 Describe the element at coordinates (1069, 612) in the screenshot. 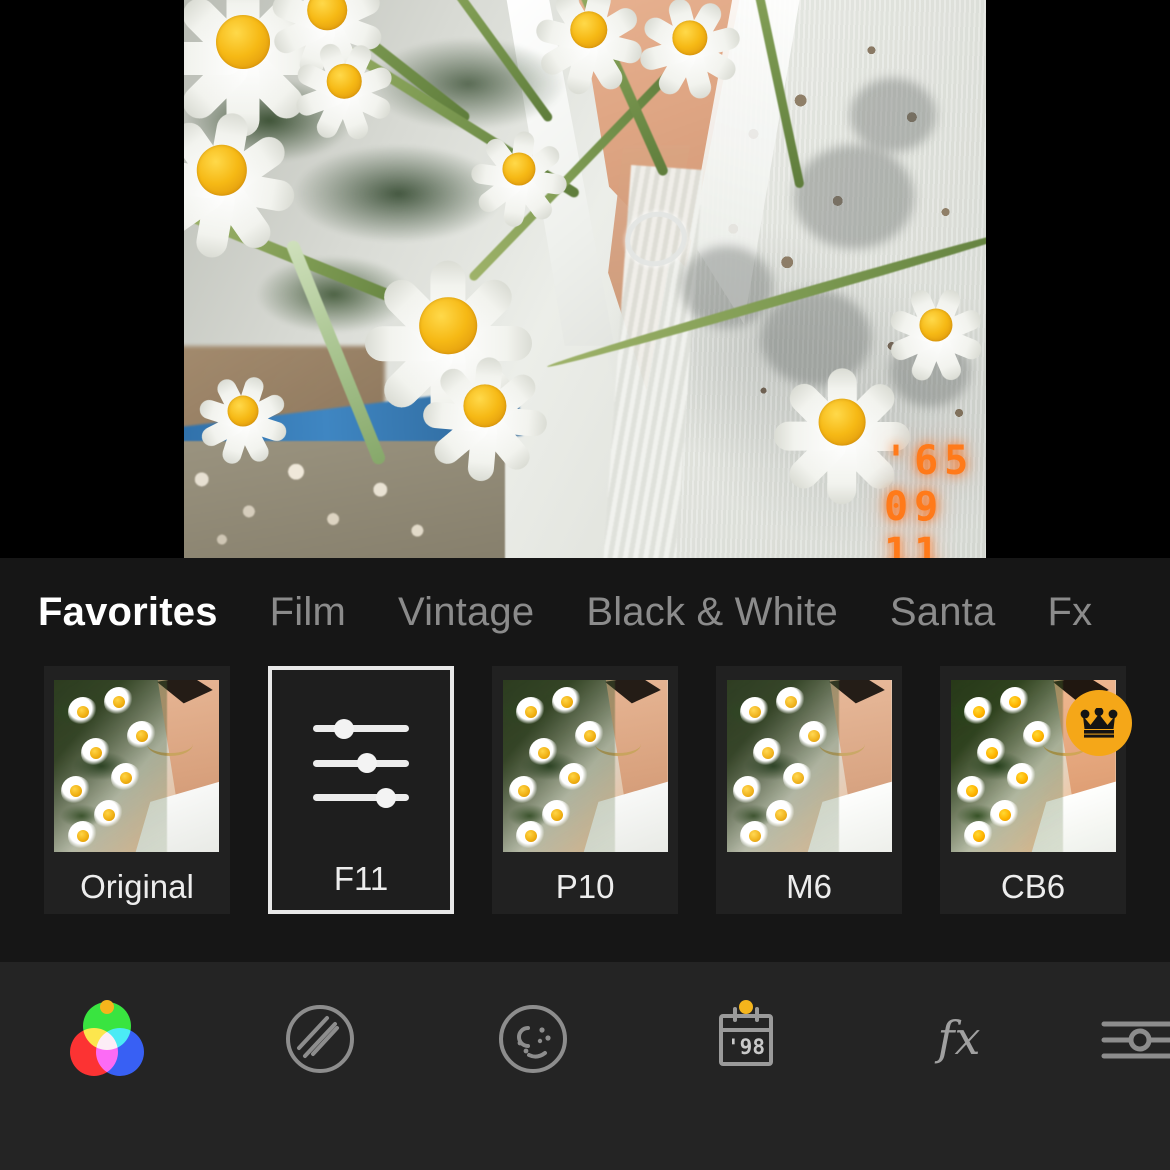

I see `tab-fx: Fx` at that location.